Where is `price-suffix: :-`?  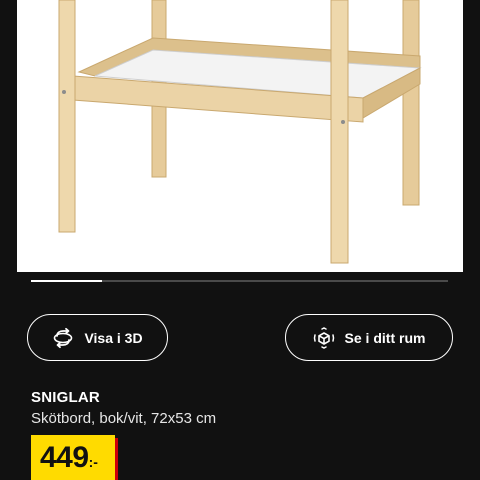
price-suffix: :- is located at coordinates (93, 462).